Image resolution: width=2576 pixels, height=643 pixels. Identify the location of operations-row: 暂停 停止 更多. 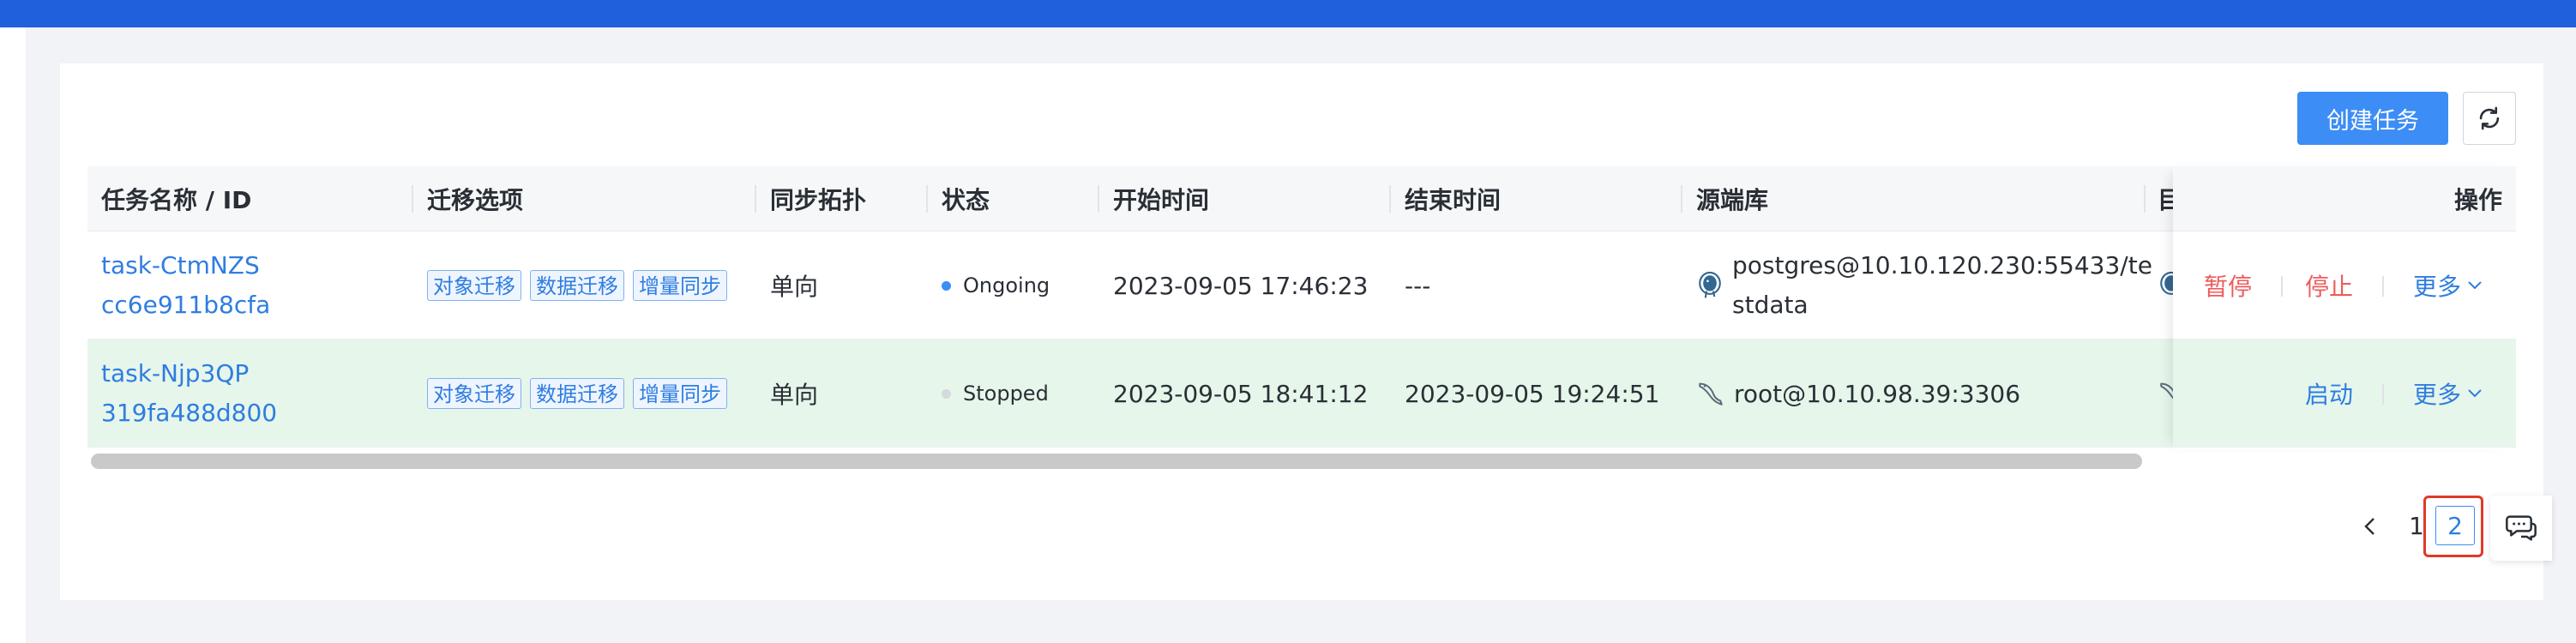
(2344, 285).